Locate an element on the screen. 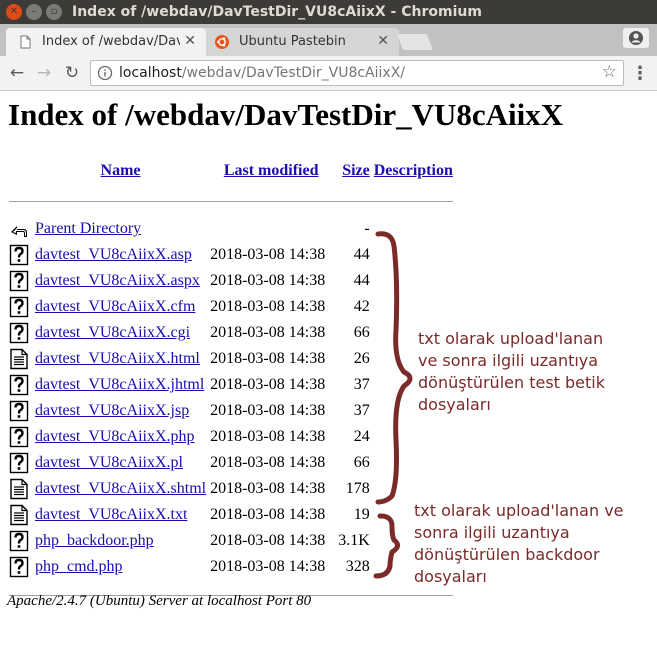 The width and height of the screenshot is (657, 658). forward-arrow-icon: → is located at coordinates (44, 73).